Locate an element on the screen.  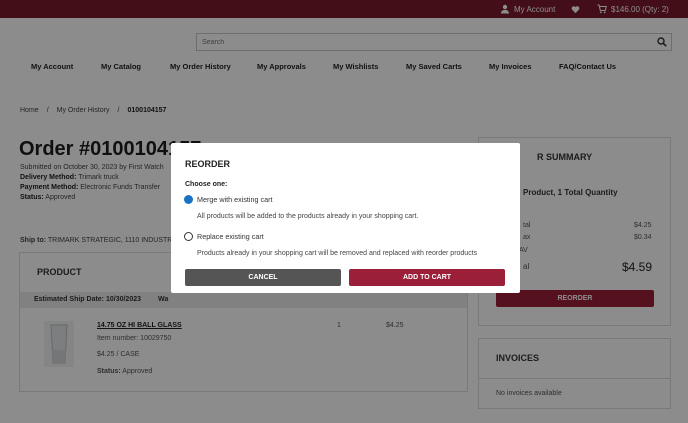
modal-title: REORDER is located at coordinates (208, 164).